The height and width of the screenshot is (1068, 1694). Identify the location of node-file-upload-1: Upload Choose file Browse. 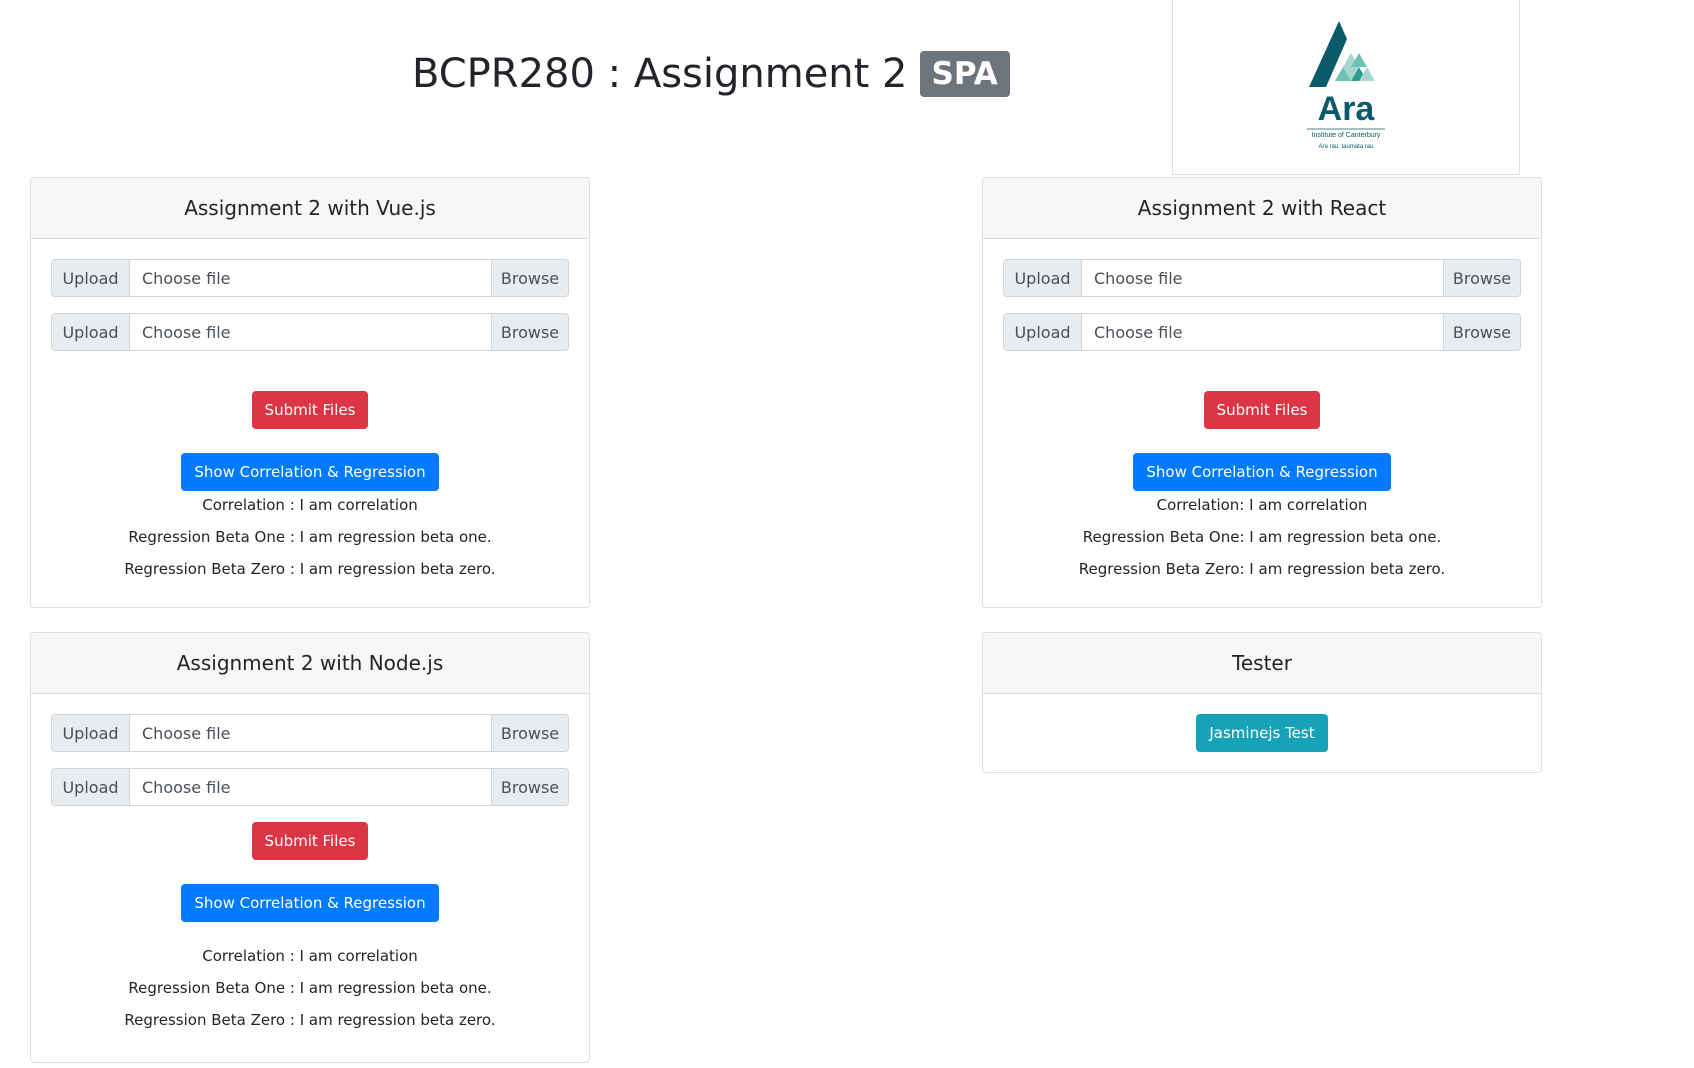
(310, 733).